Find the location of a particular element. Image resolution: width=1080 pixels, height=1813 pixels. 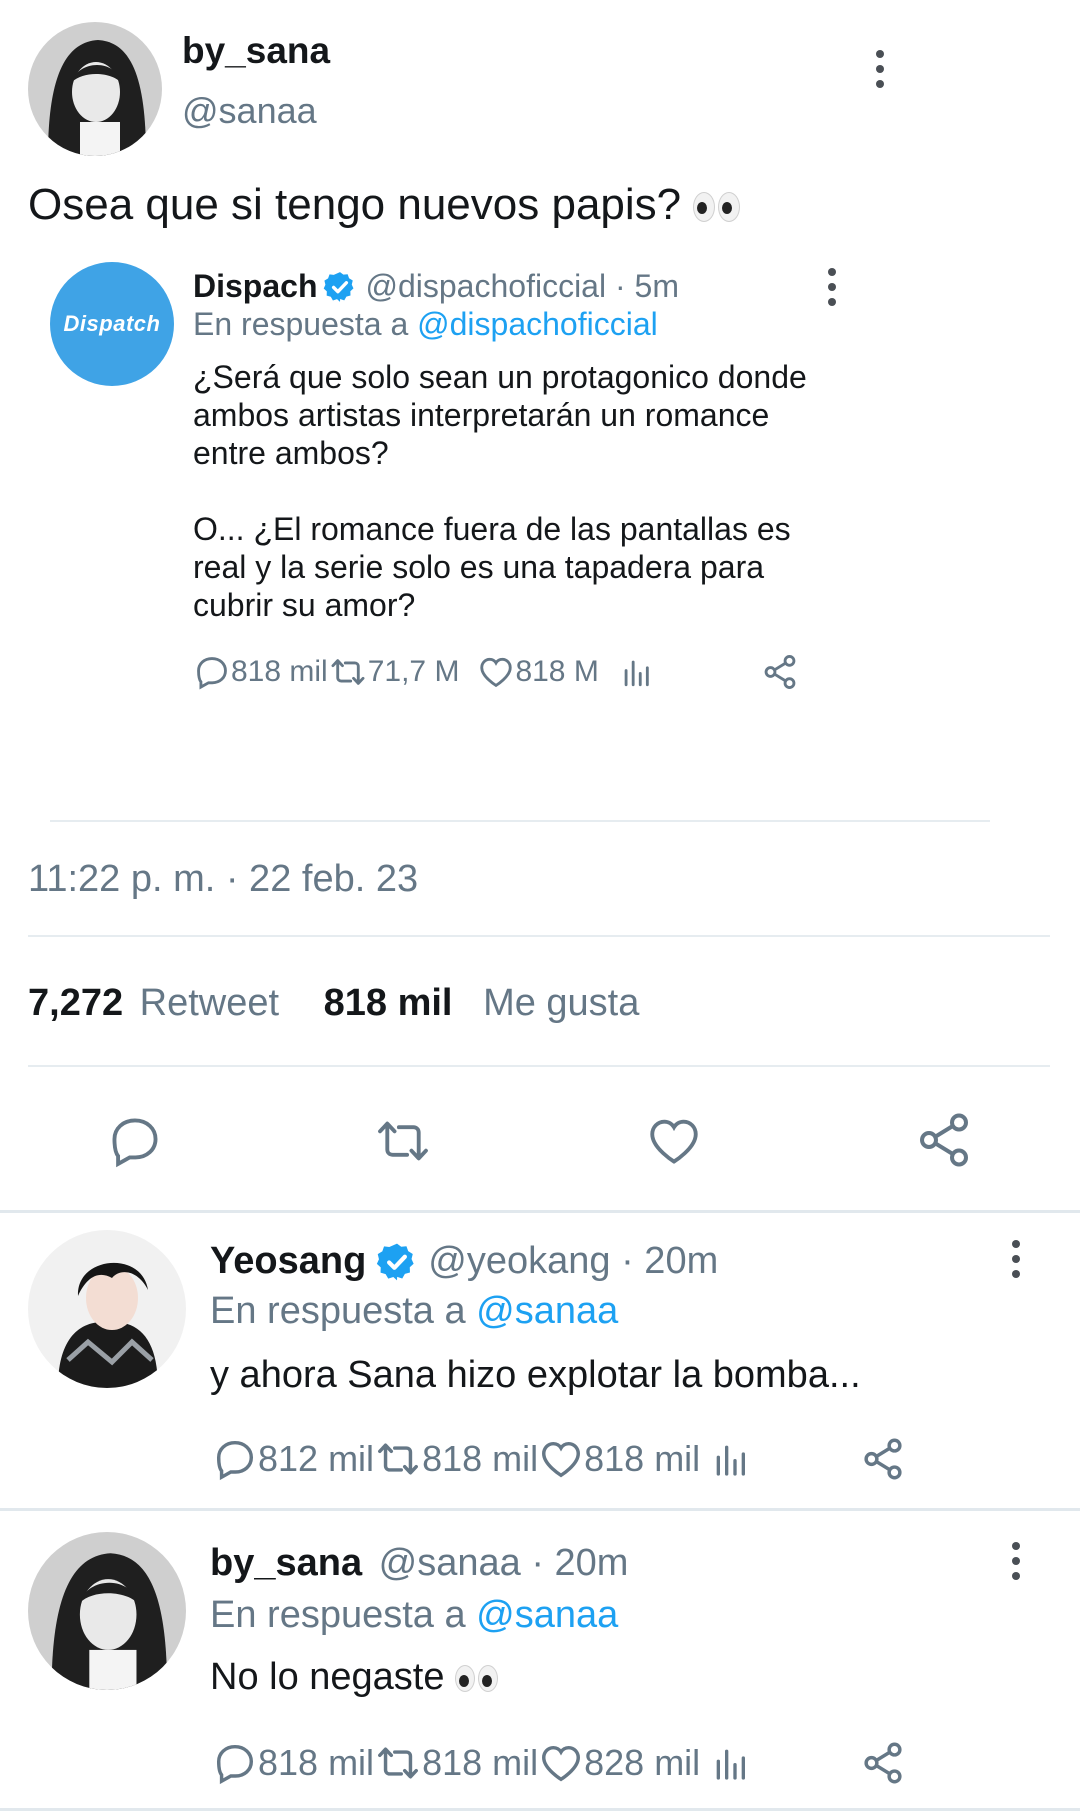

quoted-like-button: 818 M is located at coordinates (538, 672).